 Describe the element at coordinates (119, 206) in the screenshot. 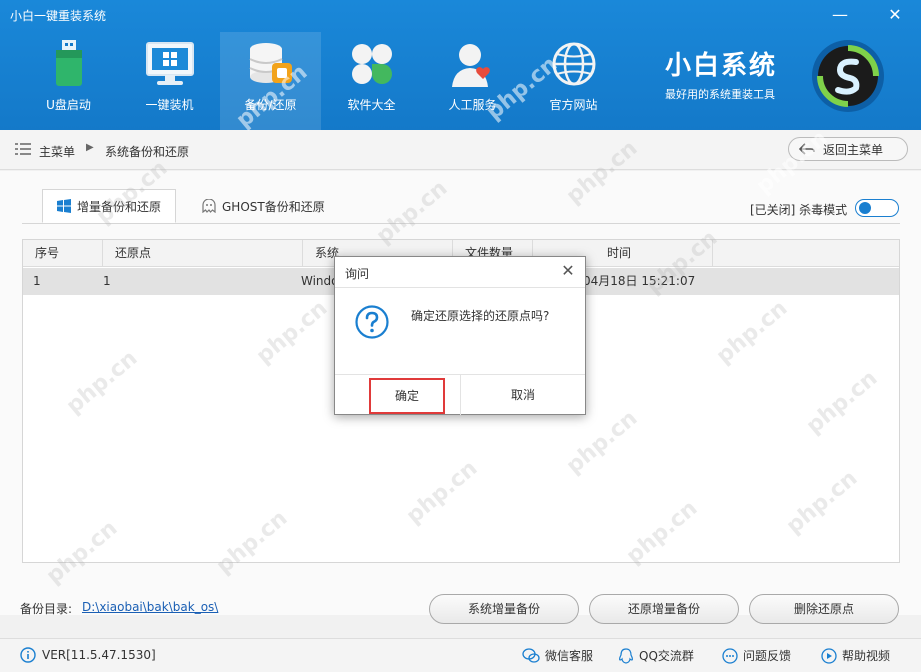

I see `tab-label: 增量备份和还原` at that location.